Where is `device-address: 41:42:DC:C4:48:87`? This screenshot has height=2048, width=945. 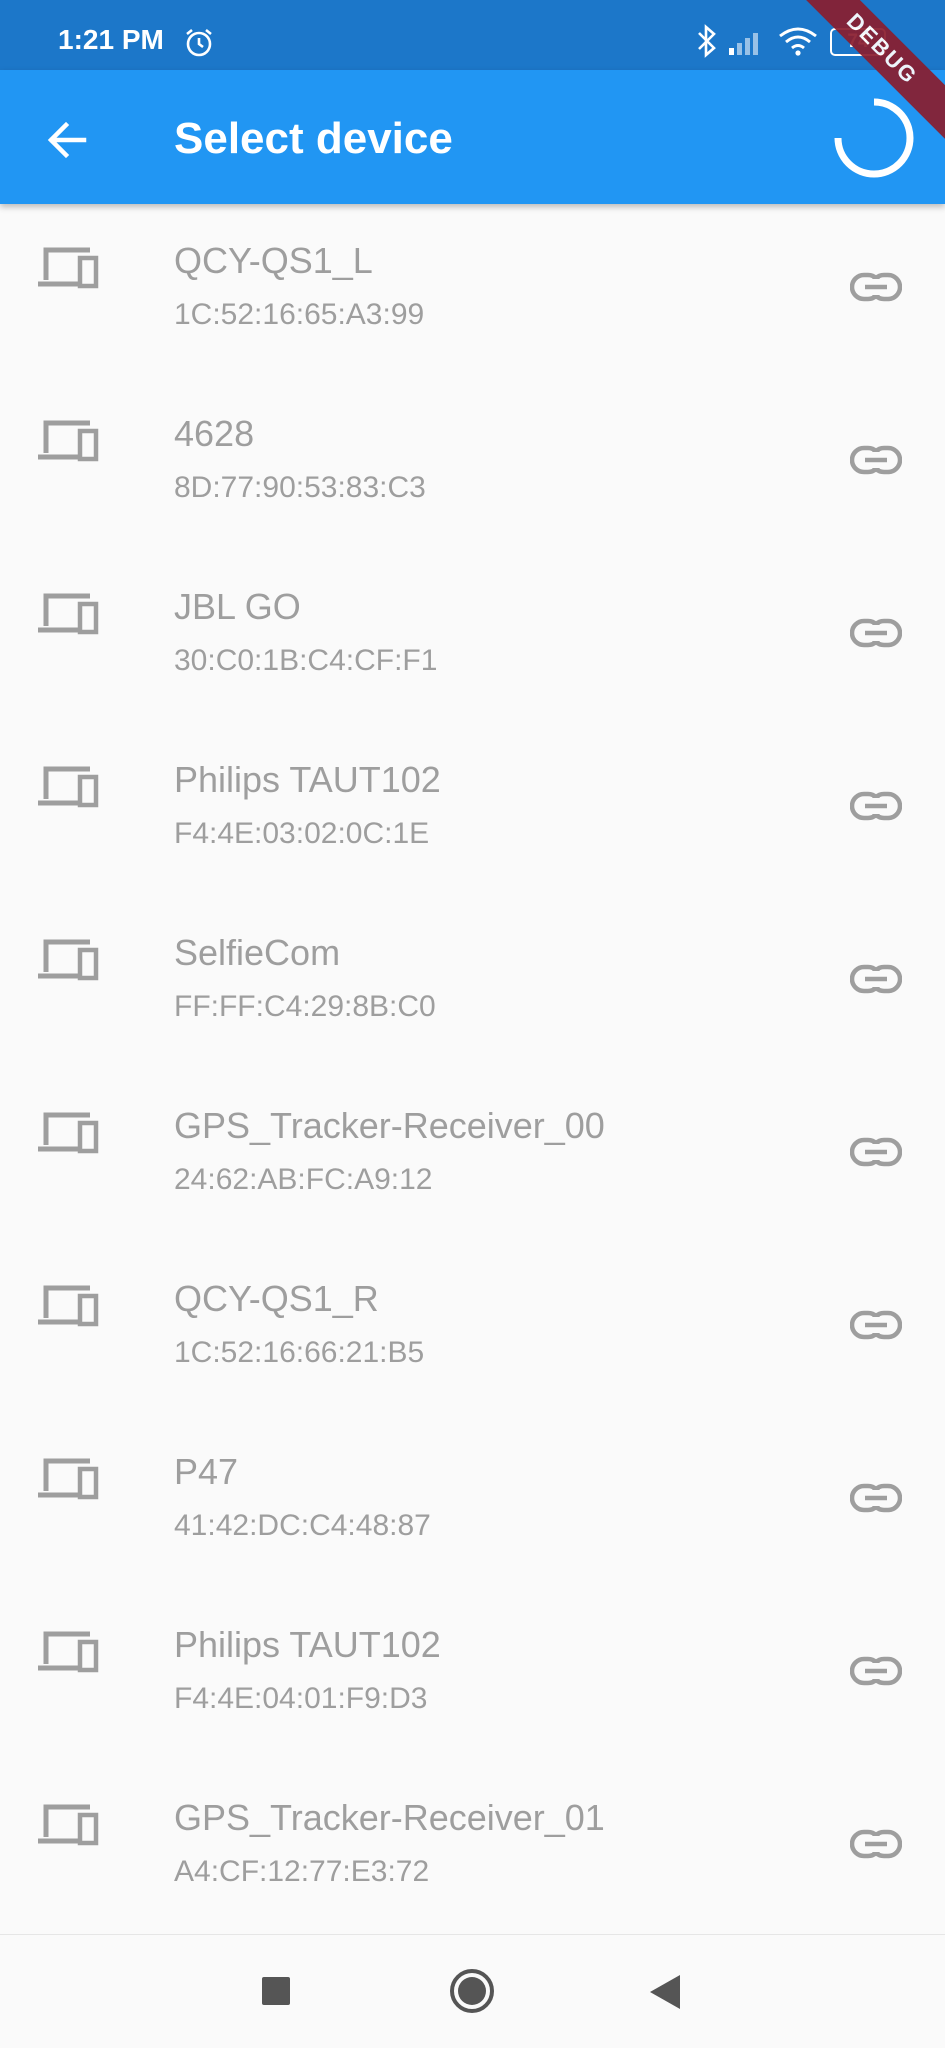 device-address: 41:42:DC:C4:48:87 is located at coordinates (302, 1525).